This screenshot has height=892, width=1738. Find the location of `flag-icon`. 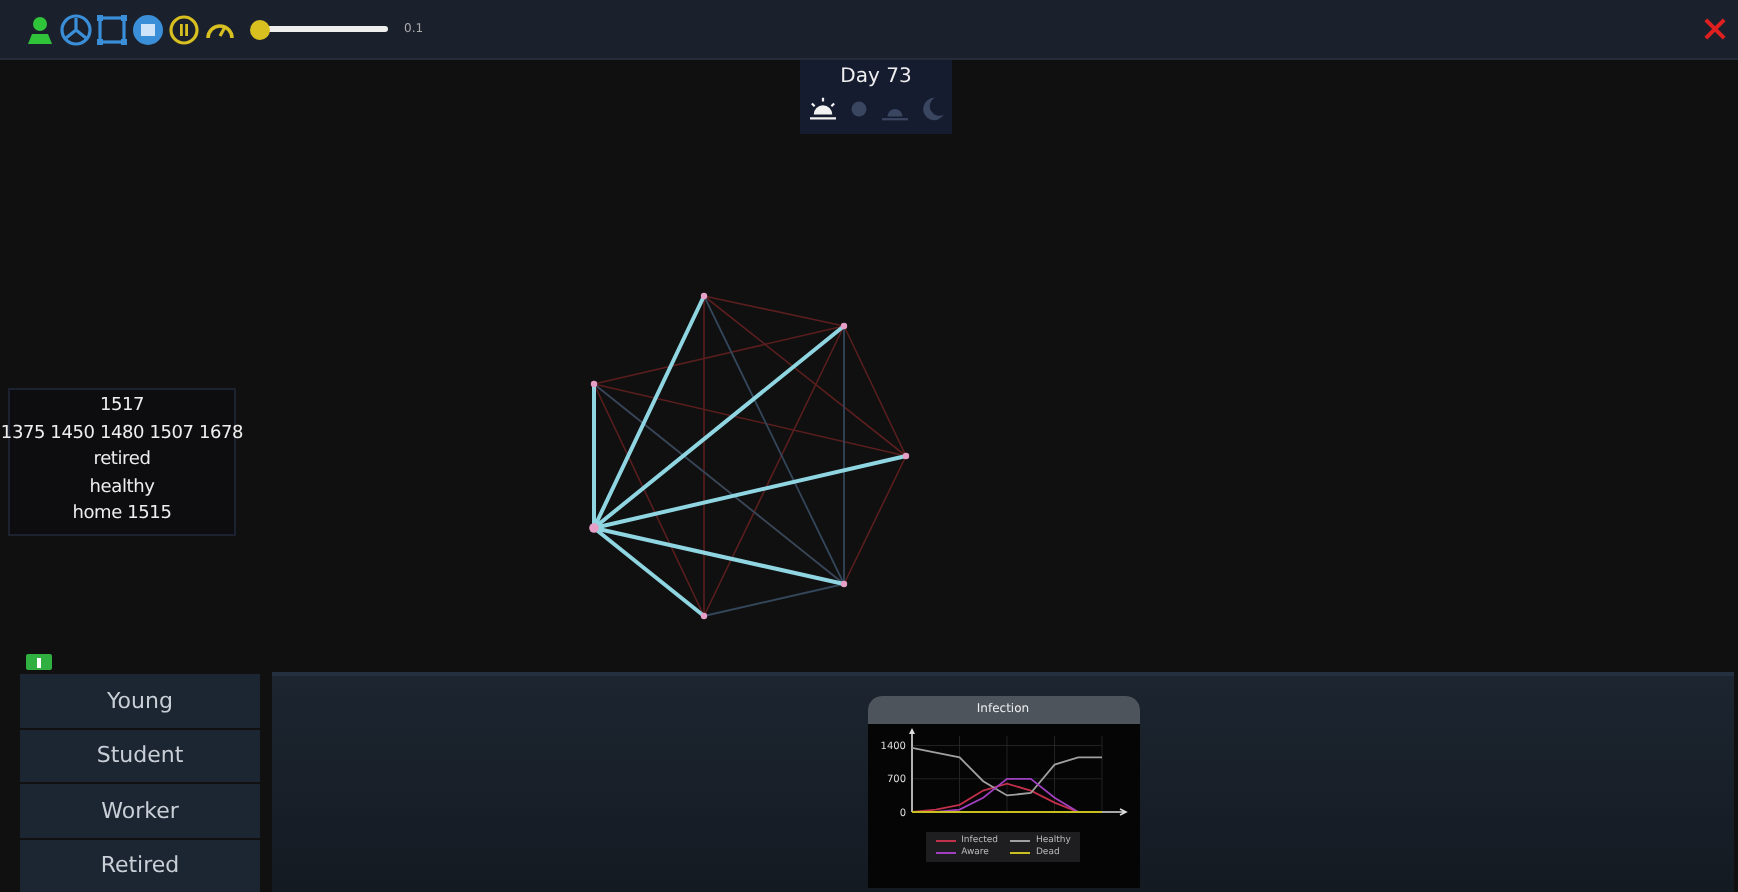

flag-icon is located at coordinates (39, 662).